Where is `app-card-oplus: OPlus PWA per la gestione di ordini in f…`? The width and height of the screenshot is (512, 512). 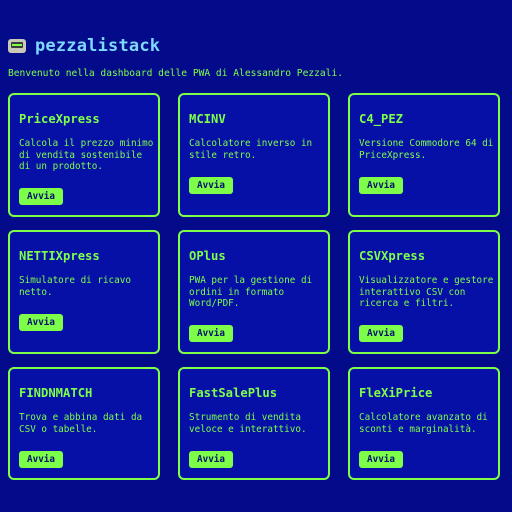
app-card-oplus: OPlus PWA per la gestione di ordini in f… is located at coordinates (254, 292).